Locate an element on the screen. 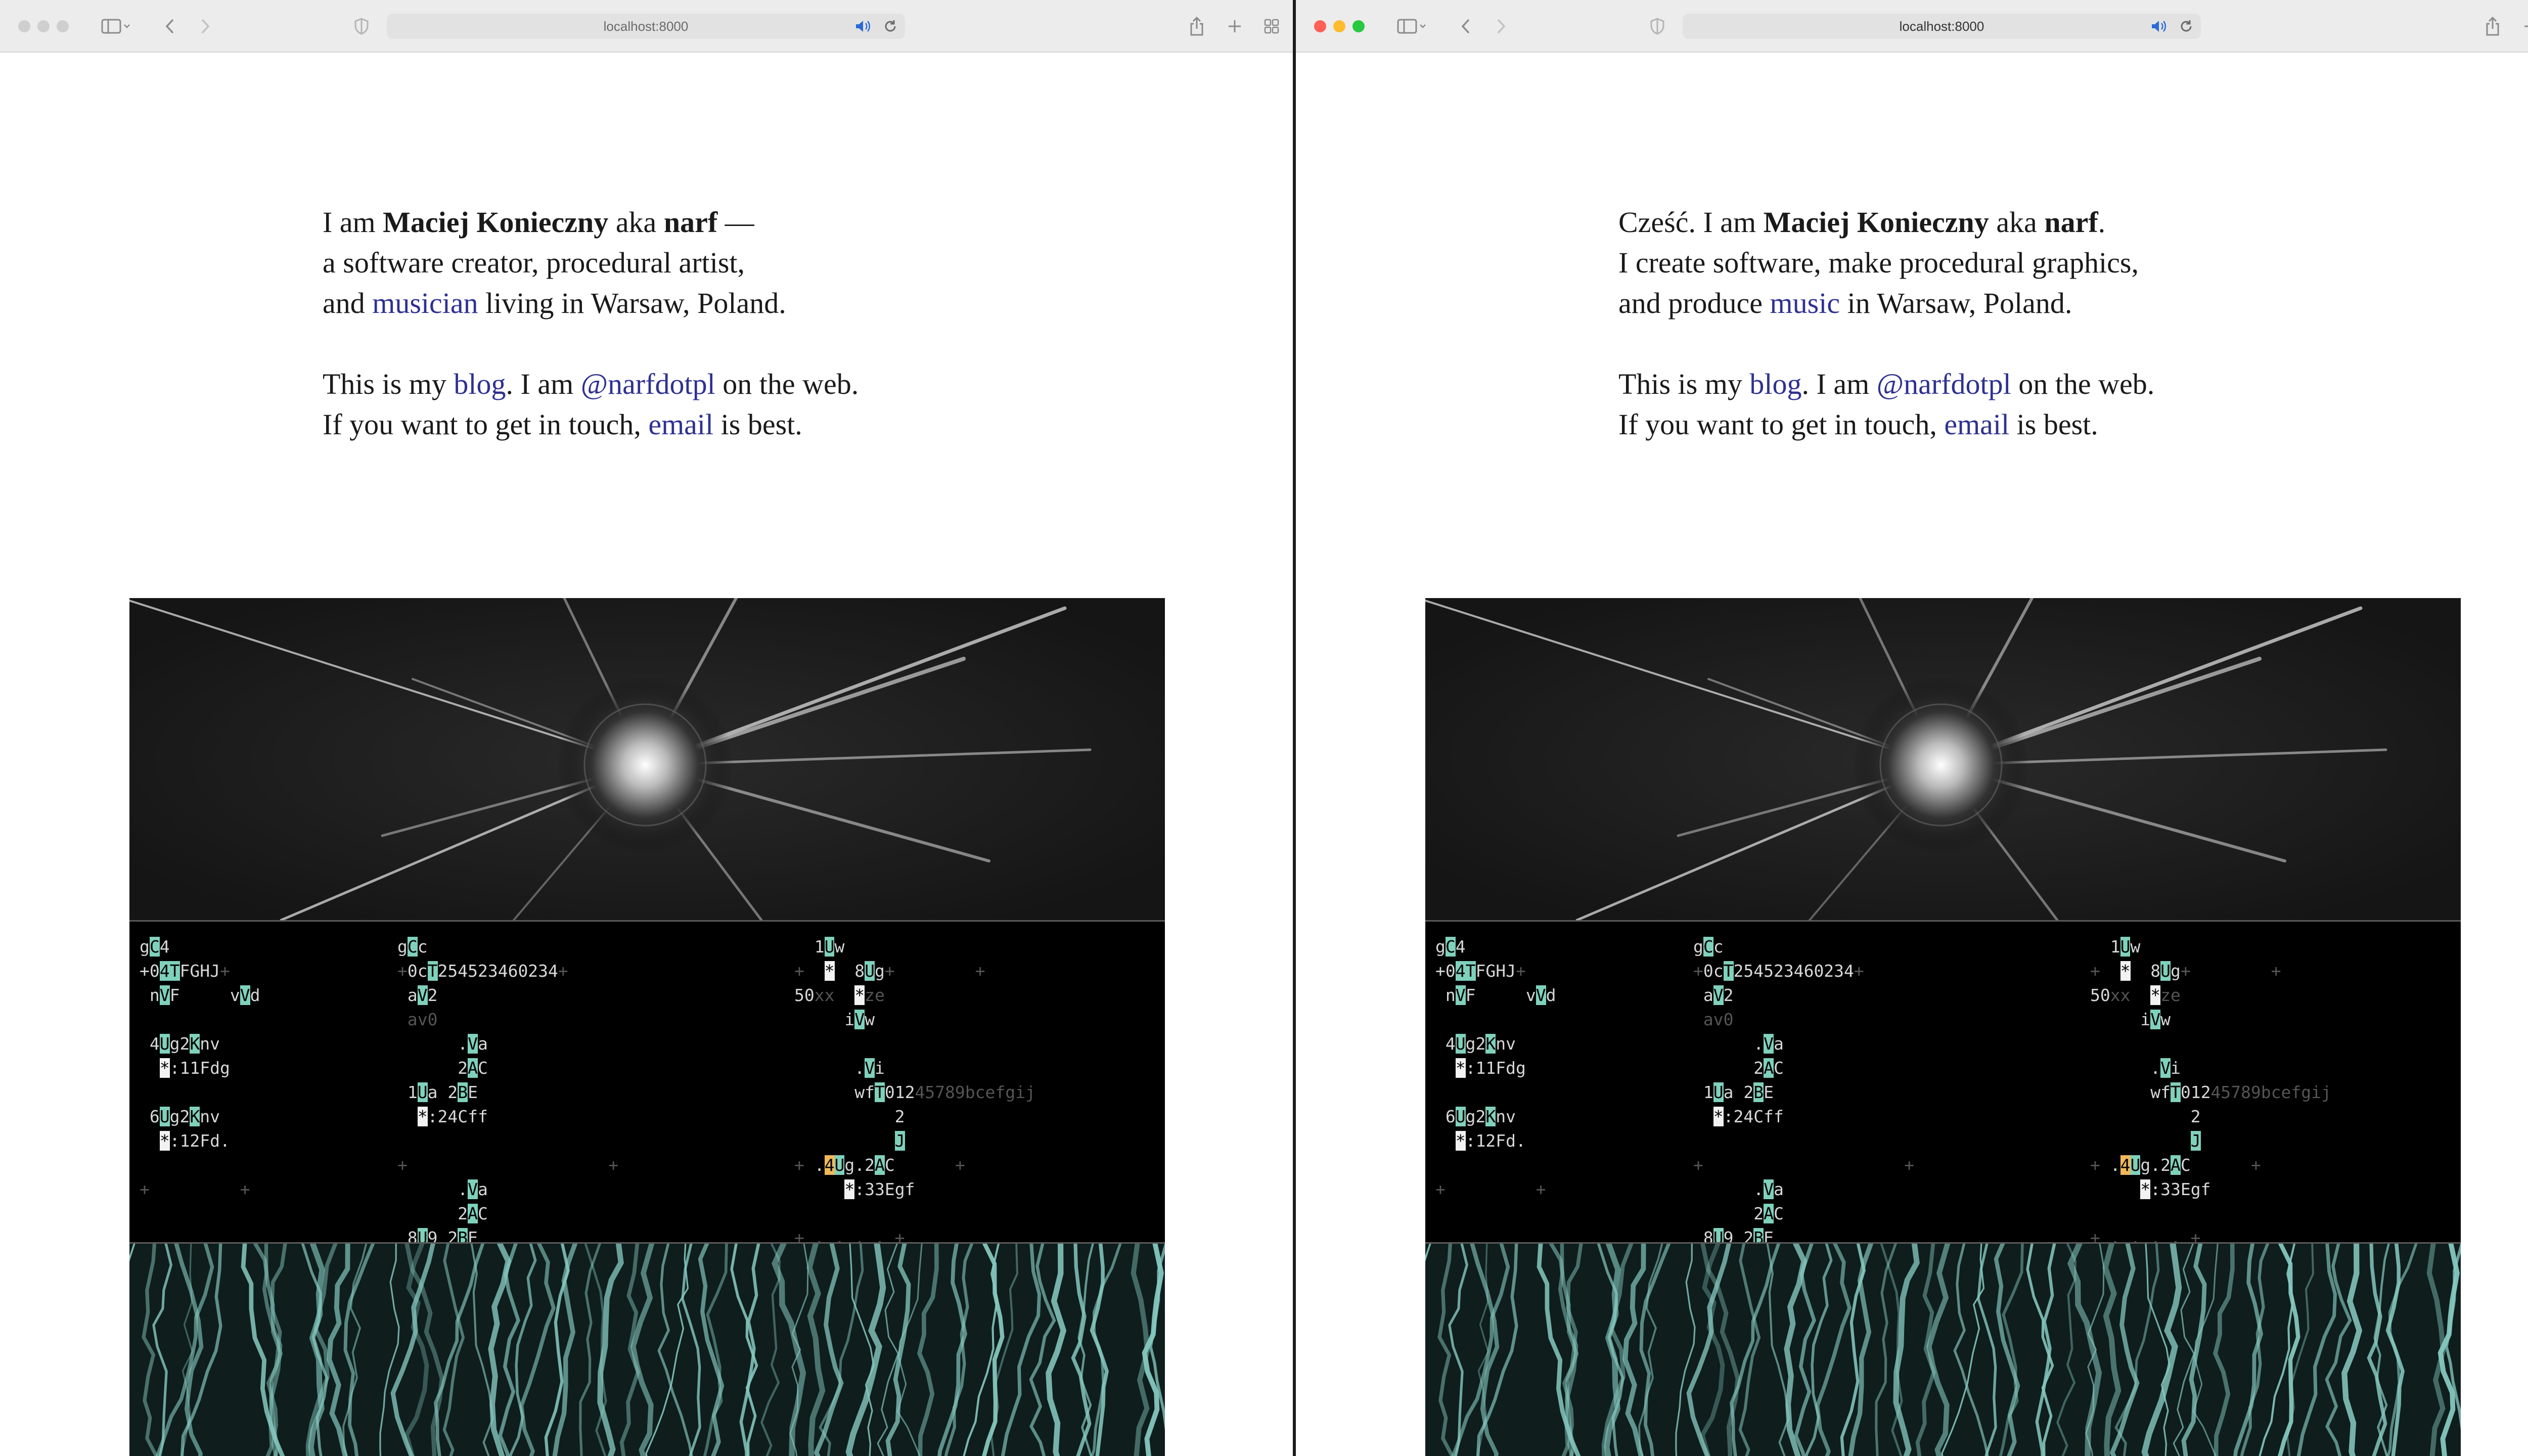 The height and width of the screenshot is (1456, 2528). tab-overview-icon is located at coordinates (1272, 26).